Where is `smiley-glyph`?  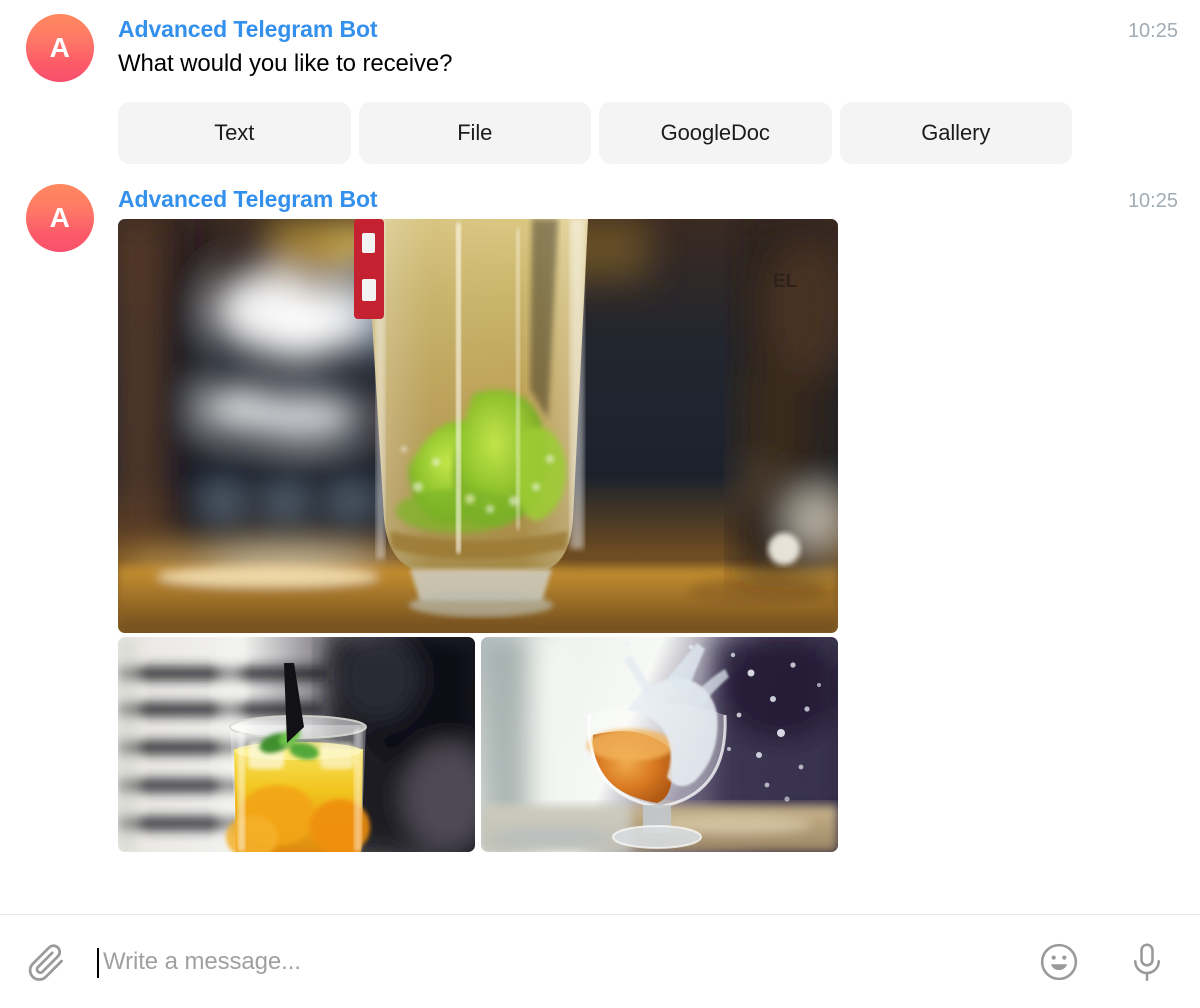 smiley-glyph is located at coordinates (1059, 961).